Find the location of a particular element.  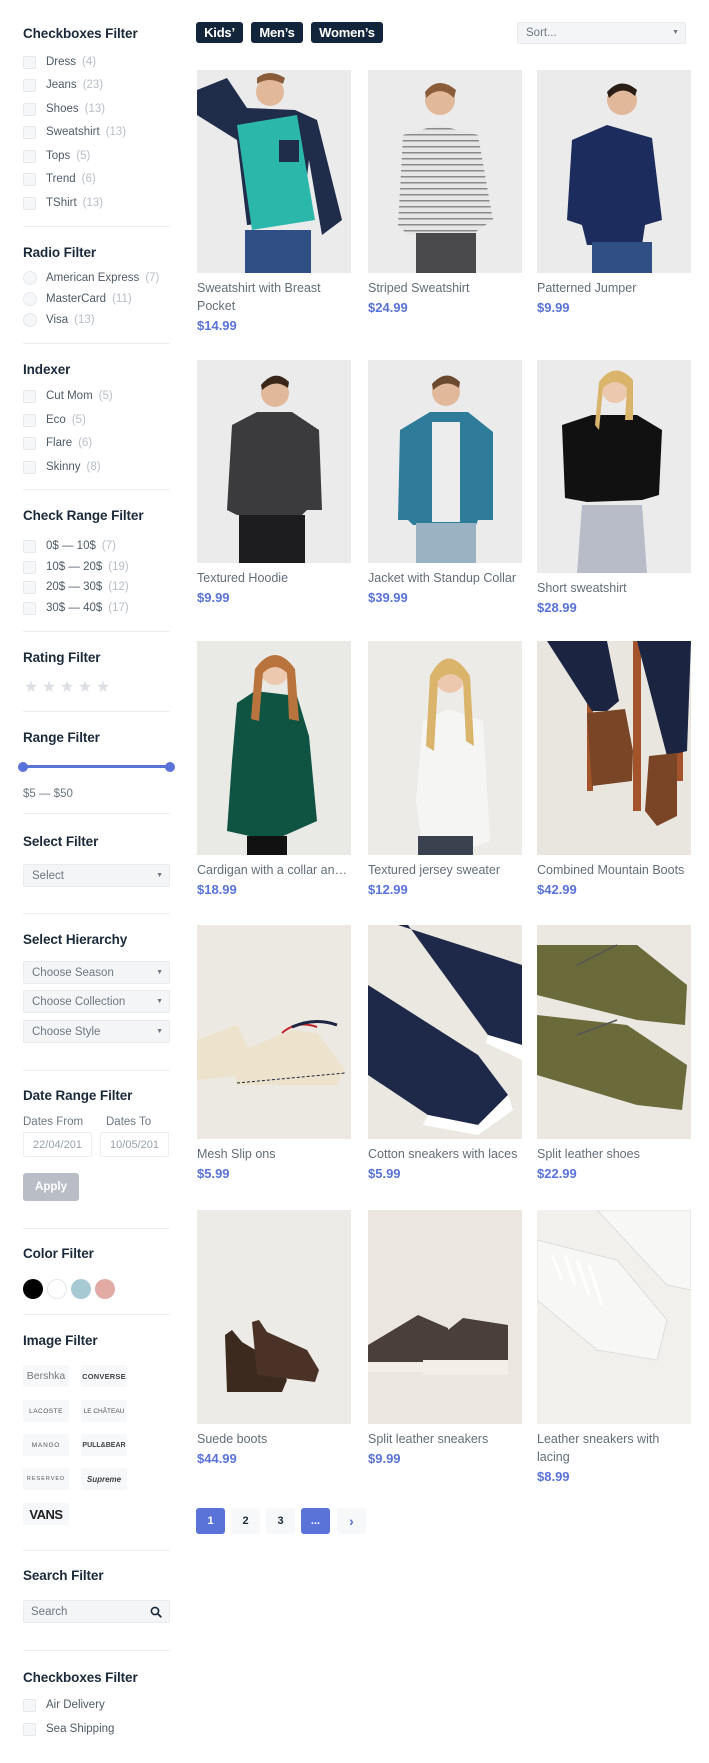

color-swatch-light-blue is located at coordinates (81, 1289).